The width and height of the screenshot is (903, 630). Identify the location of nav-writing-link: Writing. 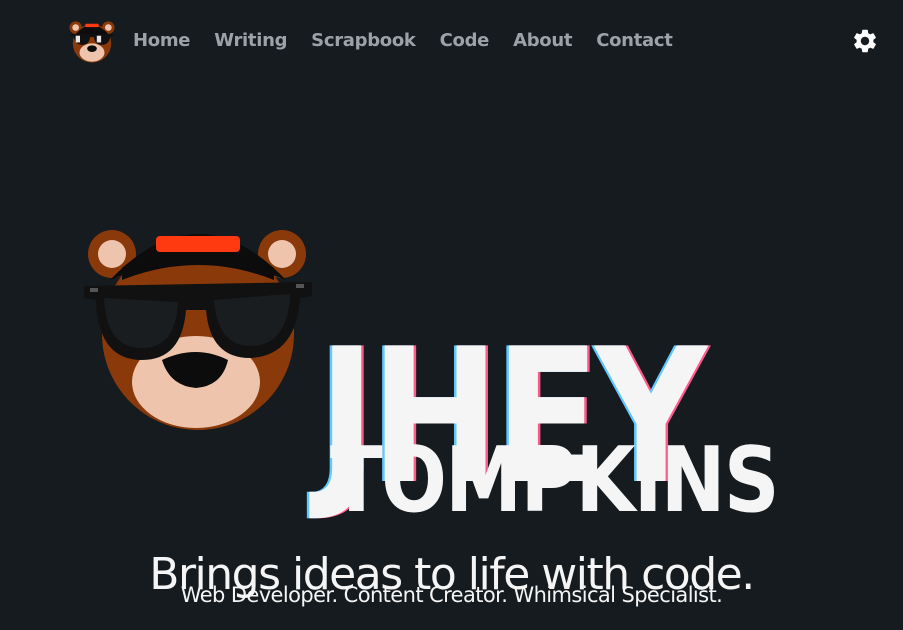
(250, 41).